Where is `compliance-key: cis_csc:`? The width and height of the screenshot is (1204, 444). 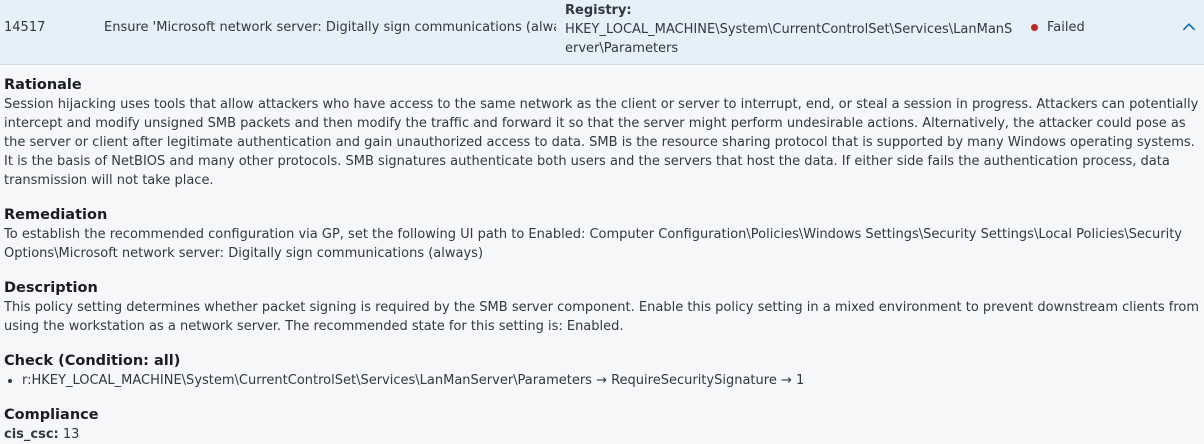 compliance-key: cis_csc: is located at coordinates (31, 434).